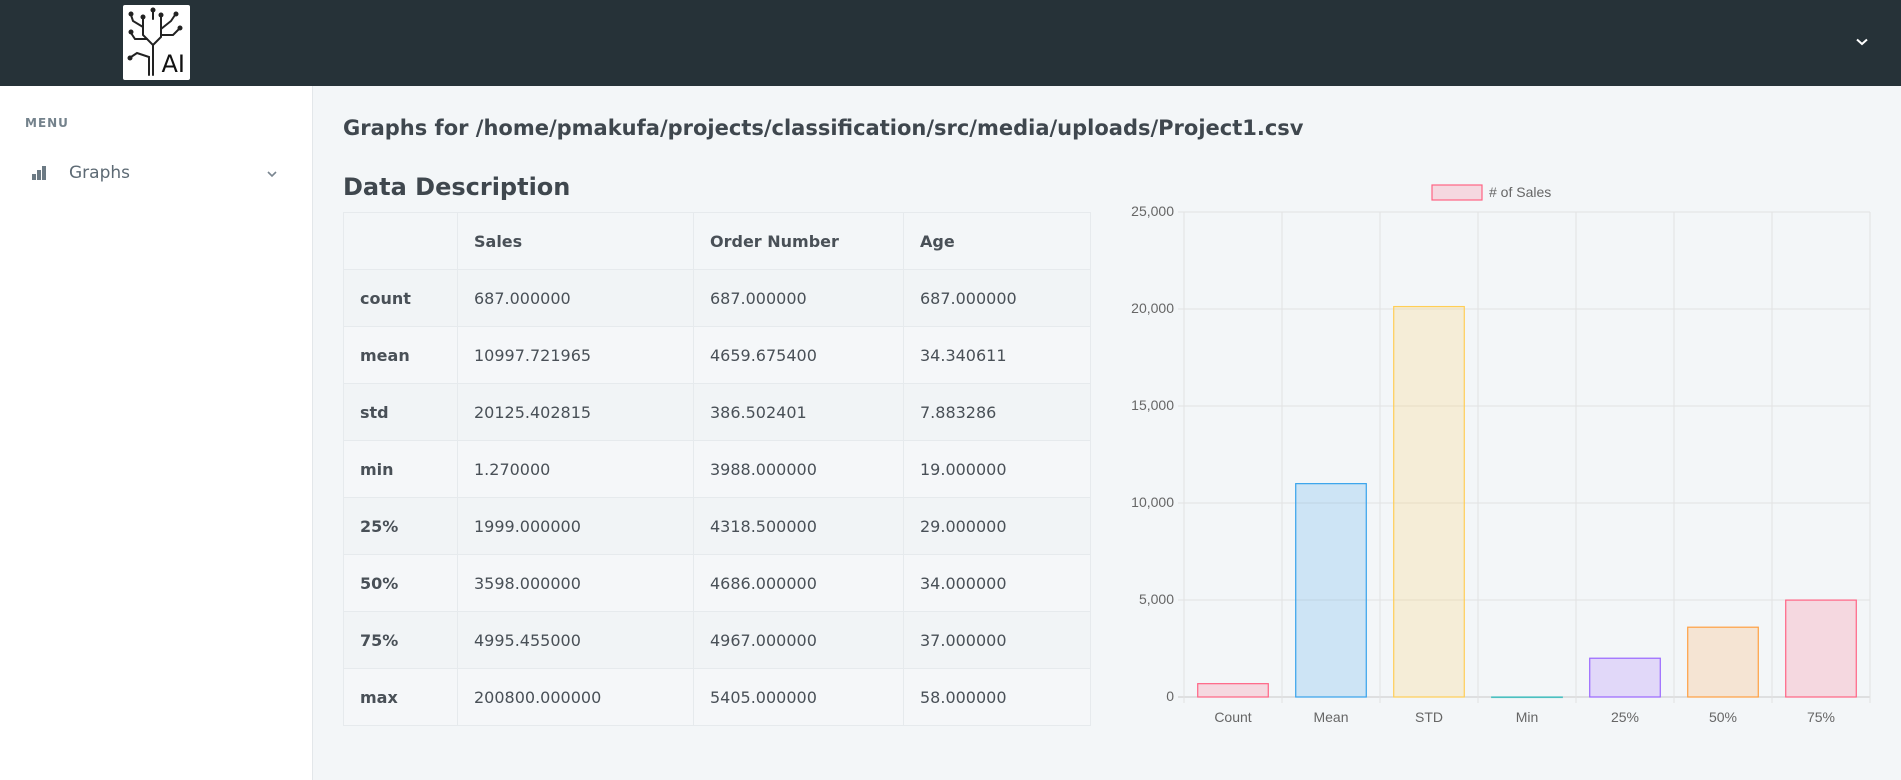  Describe the element at coordinates (457, 187) in the screenshot. I see `section-title: Data Description` at that location.